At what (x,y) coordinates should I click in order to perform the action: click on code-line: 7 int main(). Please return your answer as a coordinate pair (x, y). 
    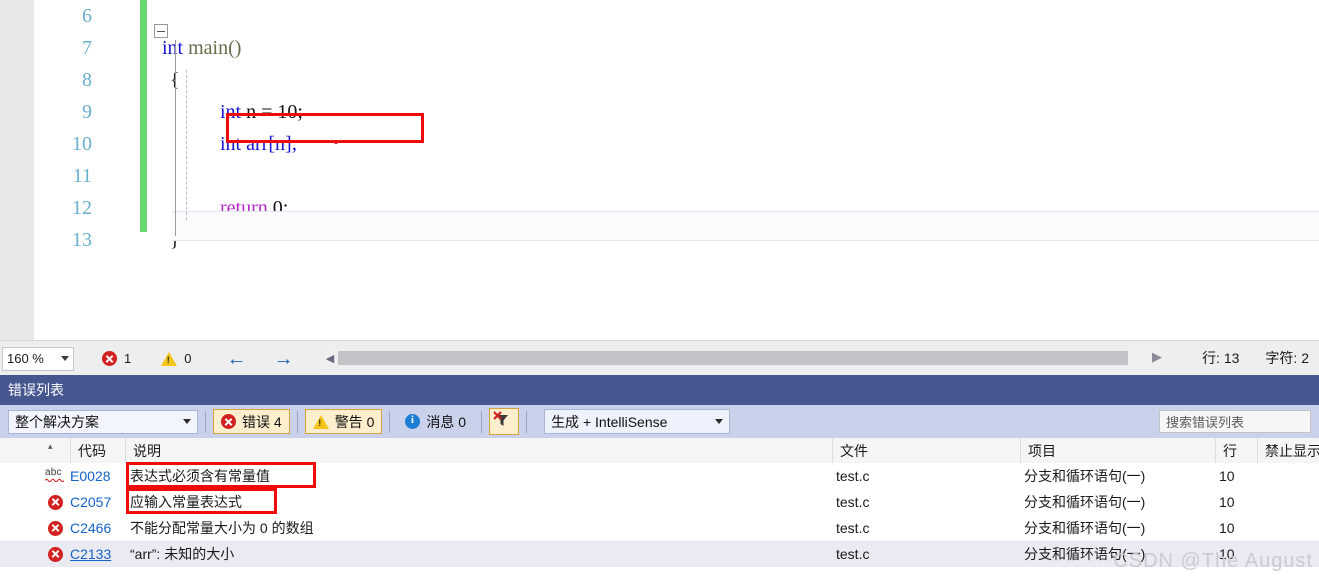
    Looking at the image, I should click on (168, 48).